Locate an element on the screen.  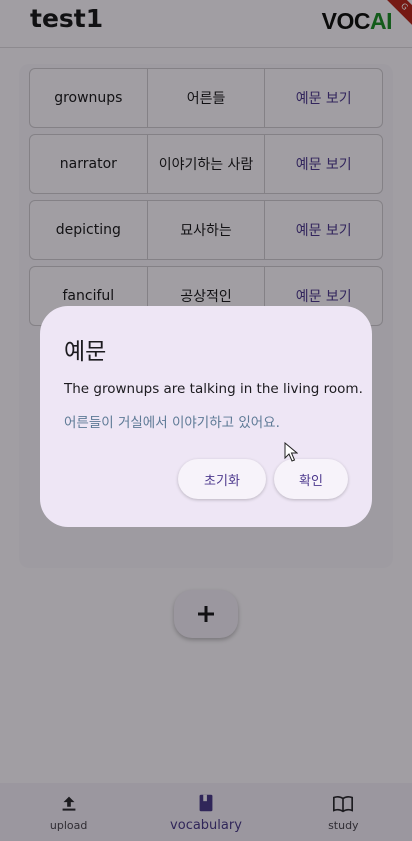
reset-button: 초기화 is located at coordinates (222, 479).